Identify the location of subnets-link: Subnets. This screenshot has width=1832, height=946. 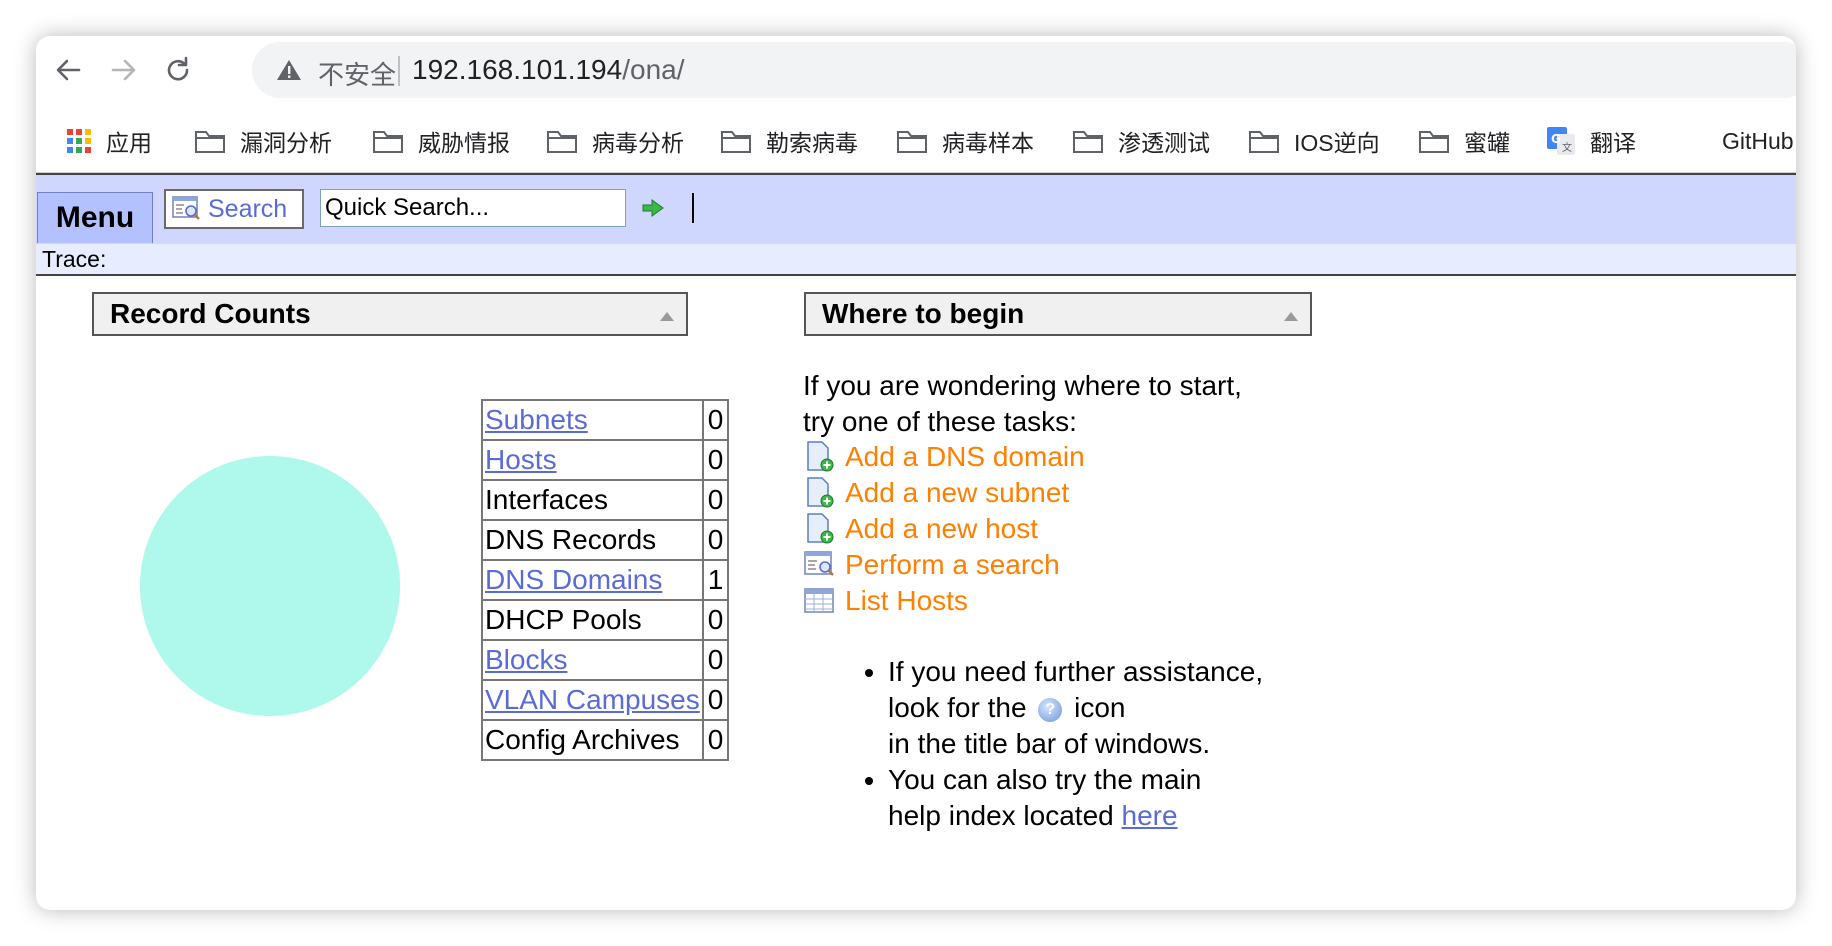
(536, 419).